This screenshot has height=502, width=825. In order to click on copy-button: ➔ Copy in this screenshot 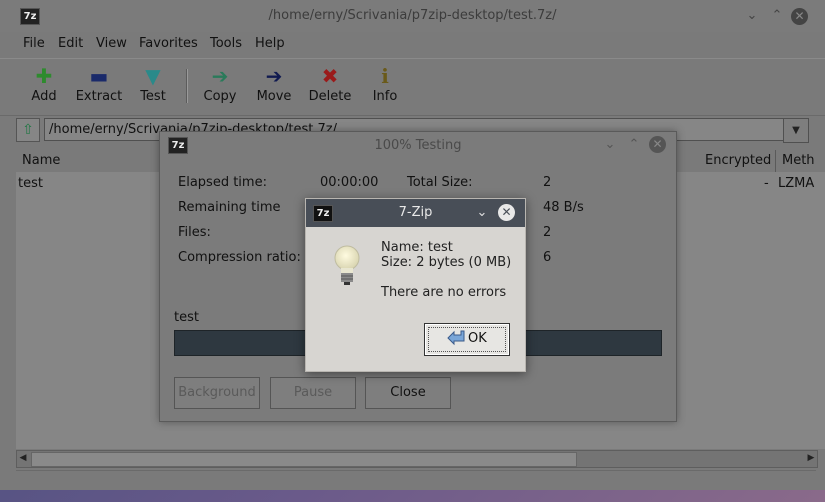, I will do `click(220, 83)`.